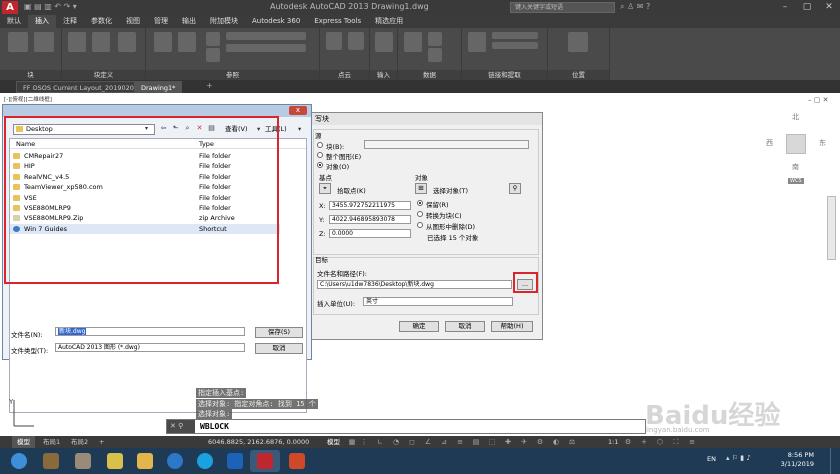  What do you see at coordinates (676, 442) in the screenshot?
I see `clean-screen-icon: ⛶` at bounding box center [676, 442].